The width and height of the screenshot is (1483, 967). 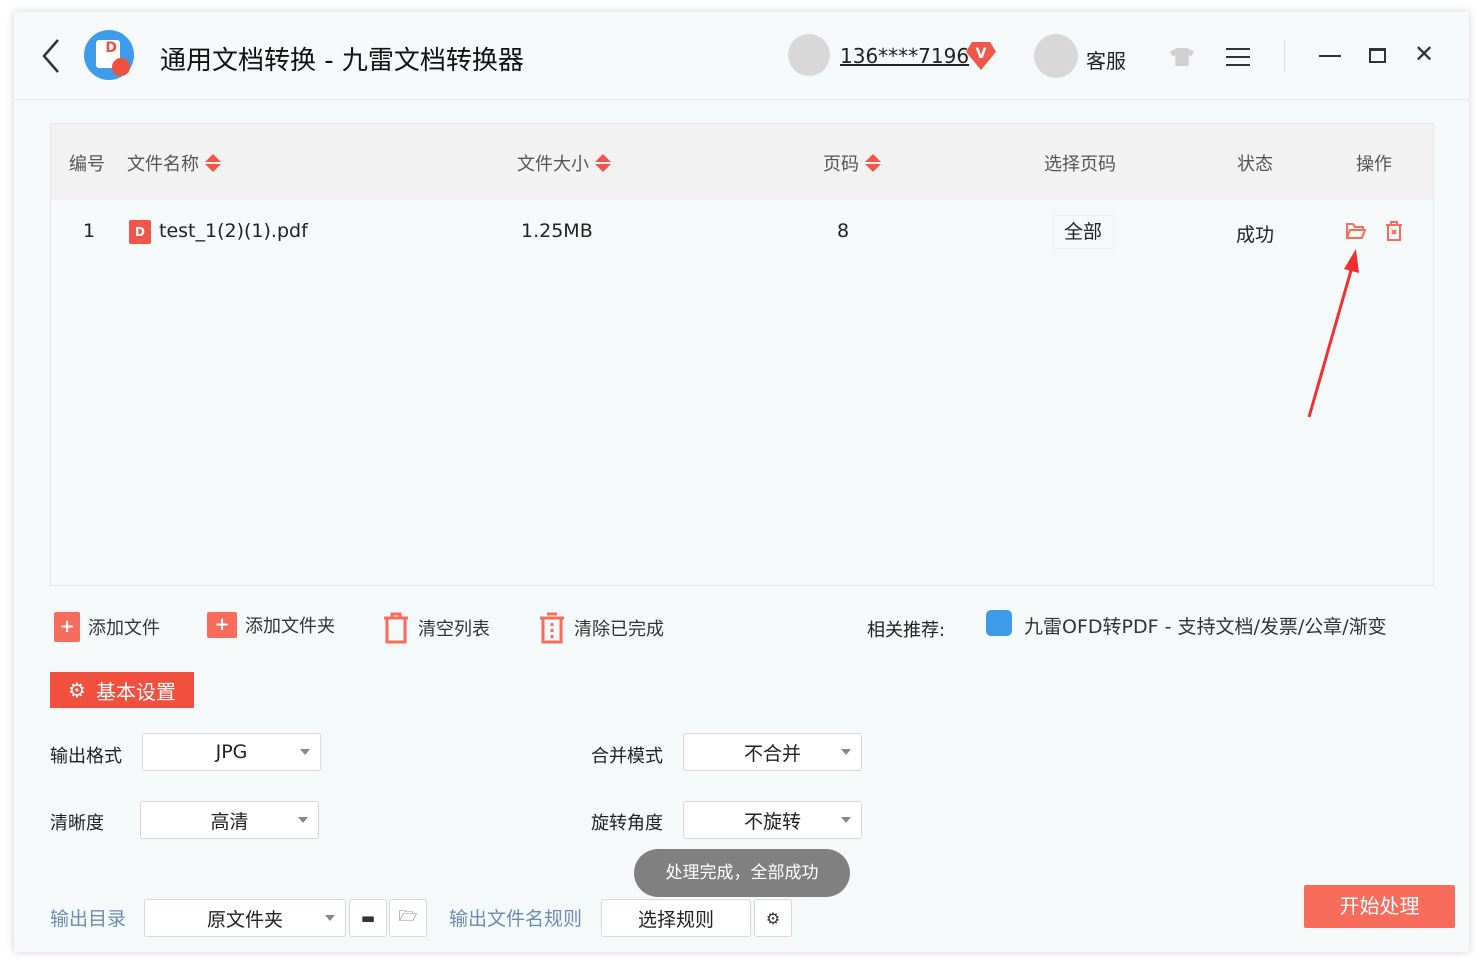 I want to click on add-file-button: + 添加文件, so click(x=107, y=627).